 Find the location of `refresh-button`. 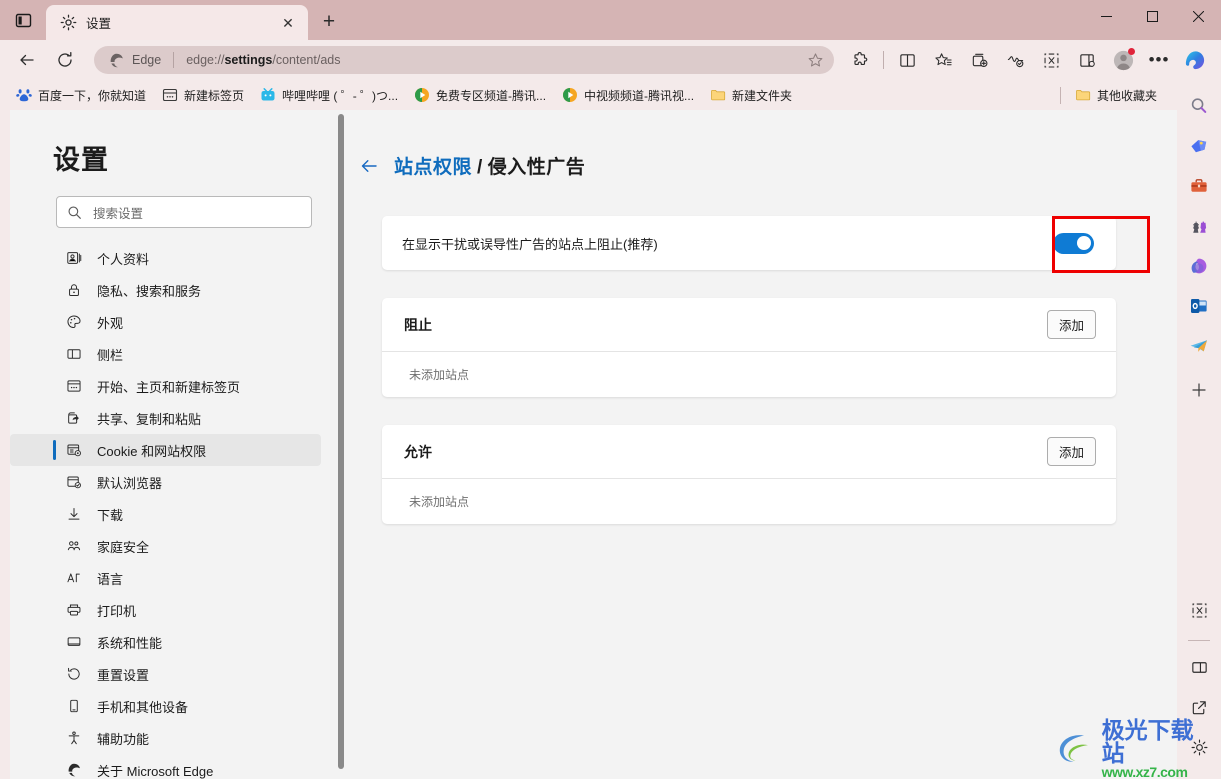

refresh-button is located at coordinates (65, 60).